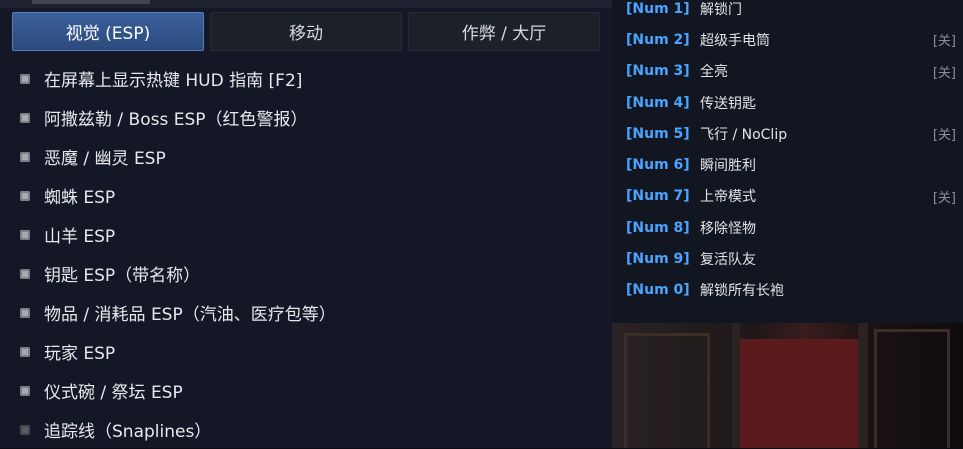 The image size is (963, 449). Describe the element at coordinates (306, 4) in the screenshot. I see `title-bar-remnant` at that location.